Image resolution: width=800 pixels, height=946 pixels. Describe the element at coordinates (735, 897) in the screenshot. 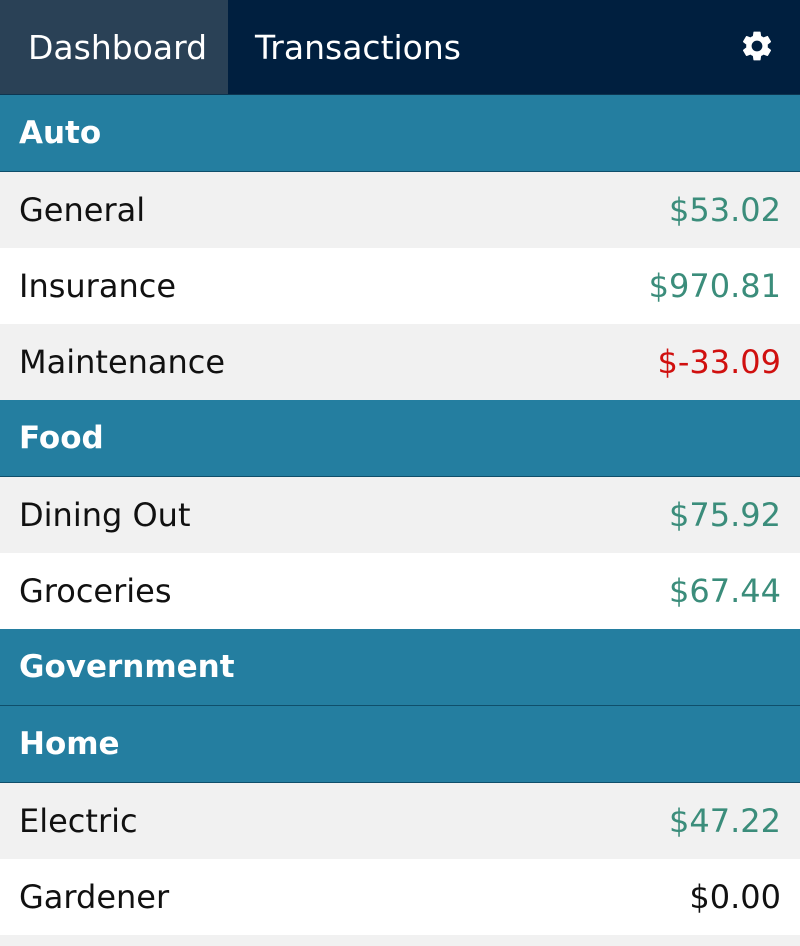

I see `category-amount: $0.00` at that location.